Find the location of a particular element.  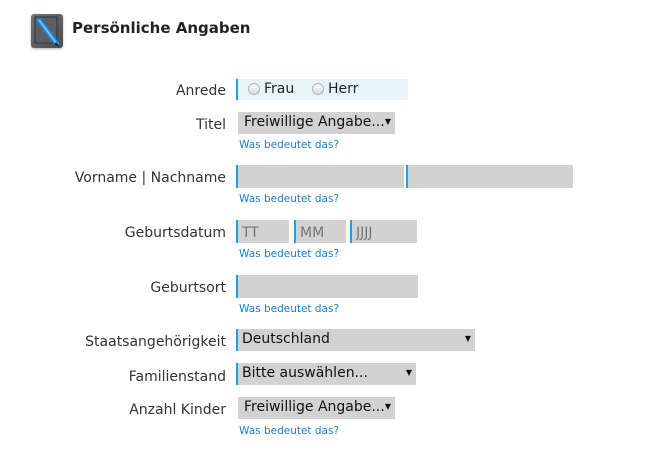

anrede-radio-group: Frau Herr is located at coordinates (322, 89).